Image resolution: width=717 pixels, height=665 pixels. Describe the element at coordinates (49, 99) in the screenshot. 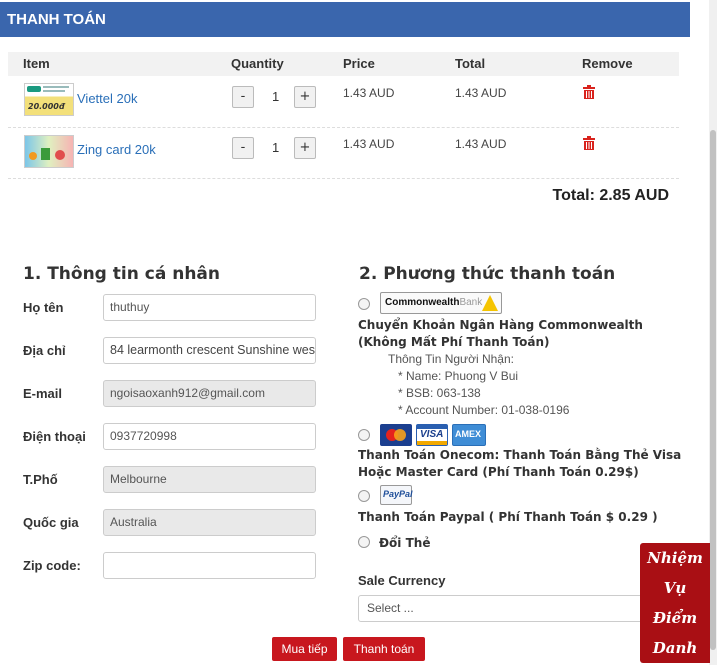

I see `viettel-card-thumbnail: 20.000đ` at that location.